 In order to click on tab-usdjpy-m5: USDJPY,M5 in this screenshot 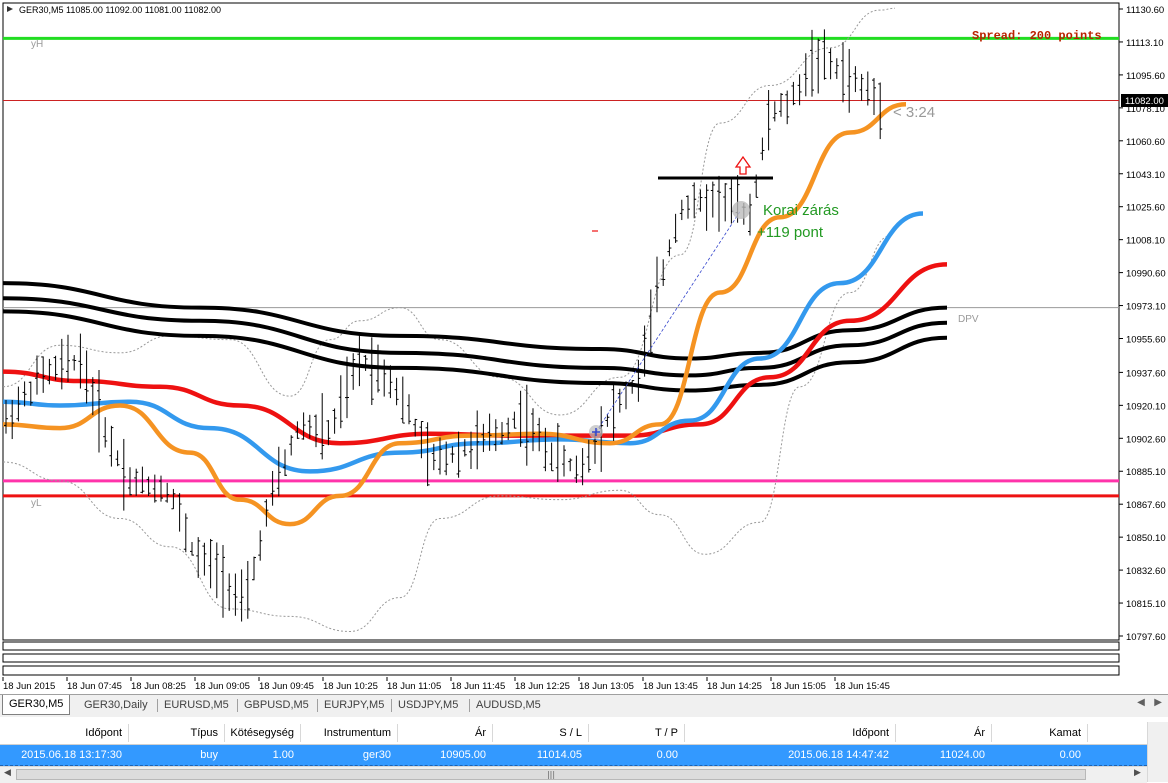, I will do `click(428, 705)`.